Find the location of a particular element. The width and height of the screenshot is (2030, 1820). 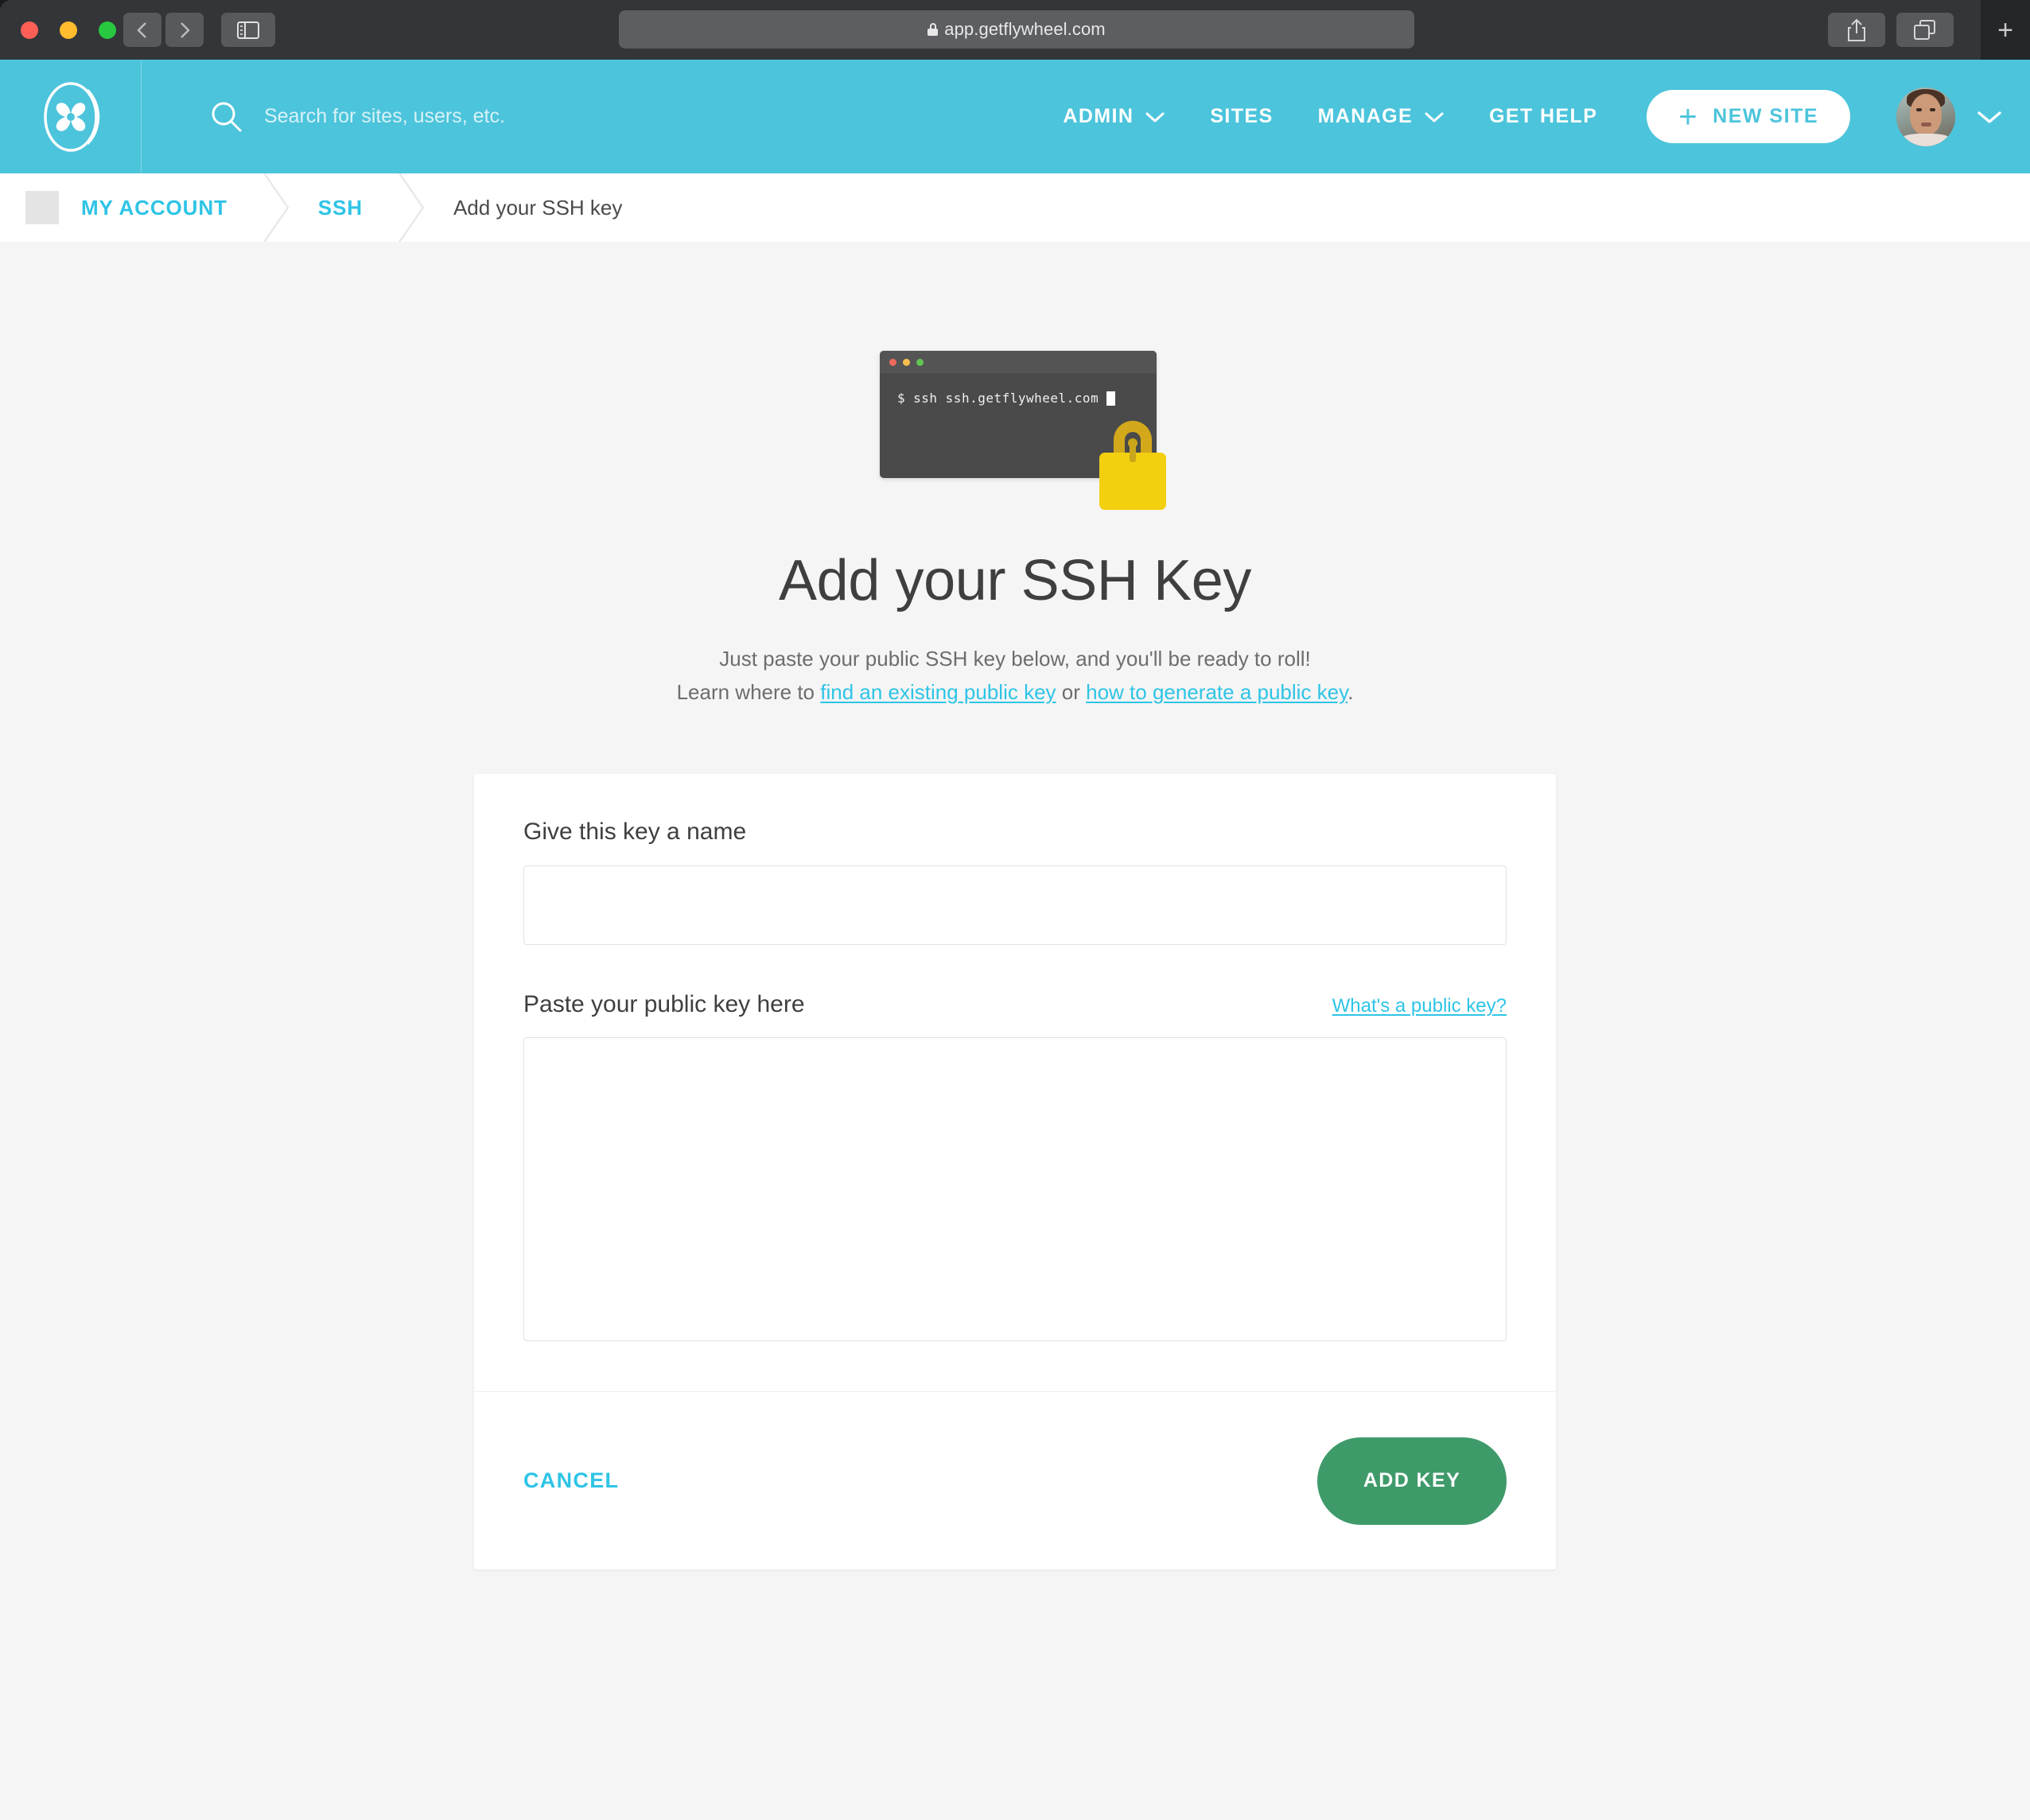

card-footer: CANCEL ADD KEY is located at coordinates (1015, 1480).